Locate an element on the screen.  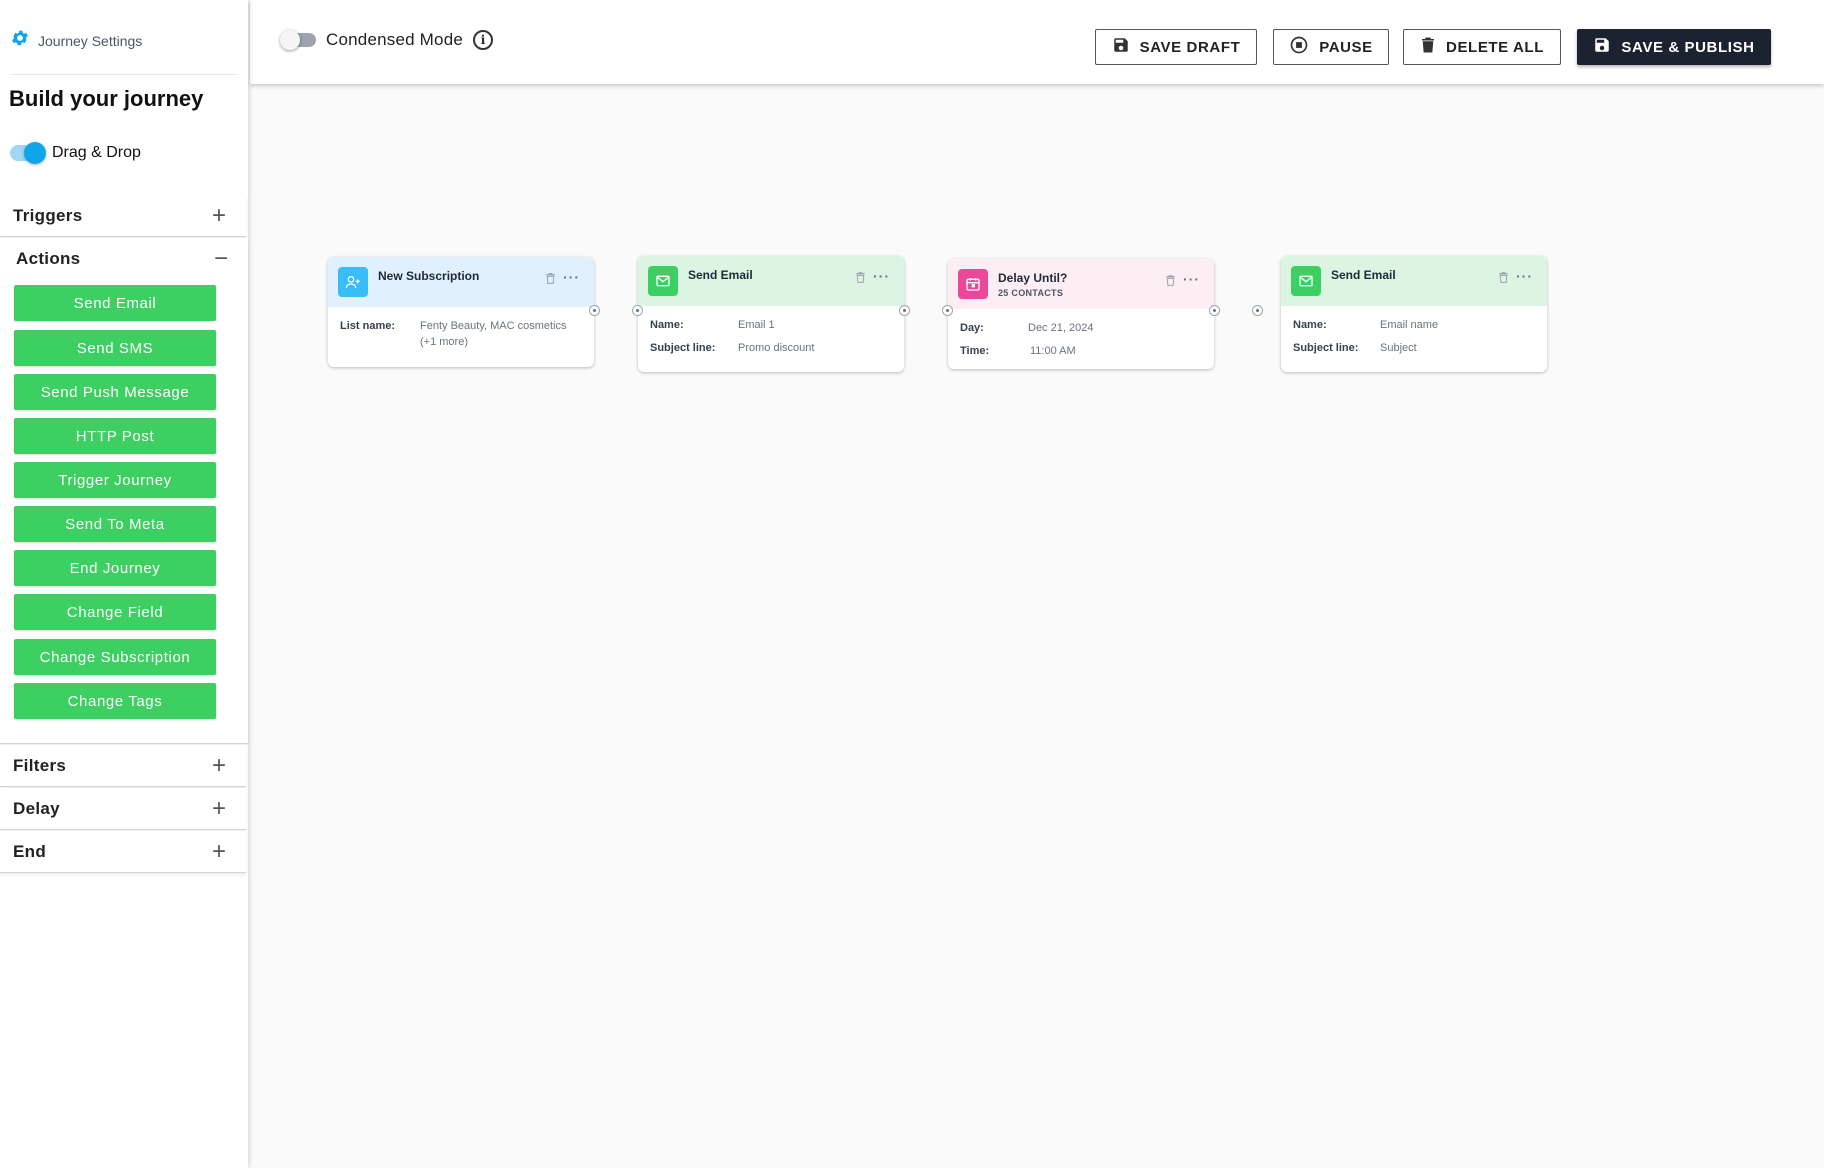
drag-drop-toggle-row: Drag & Drop is located at coordinates (75, 153).